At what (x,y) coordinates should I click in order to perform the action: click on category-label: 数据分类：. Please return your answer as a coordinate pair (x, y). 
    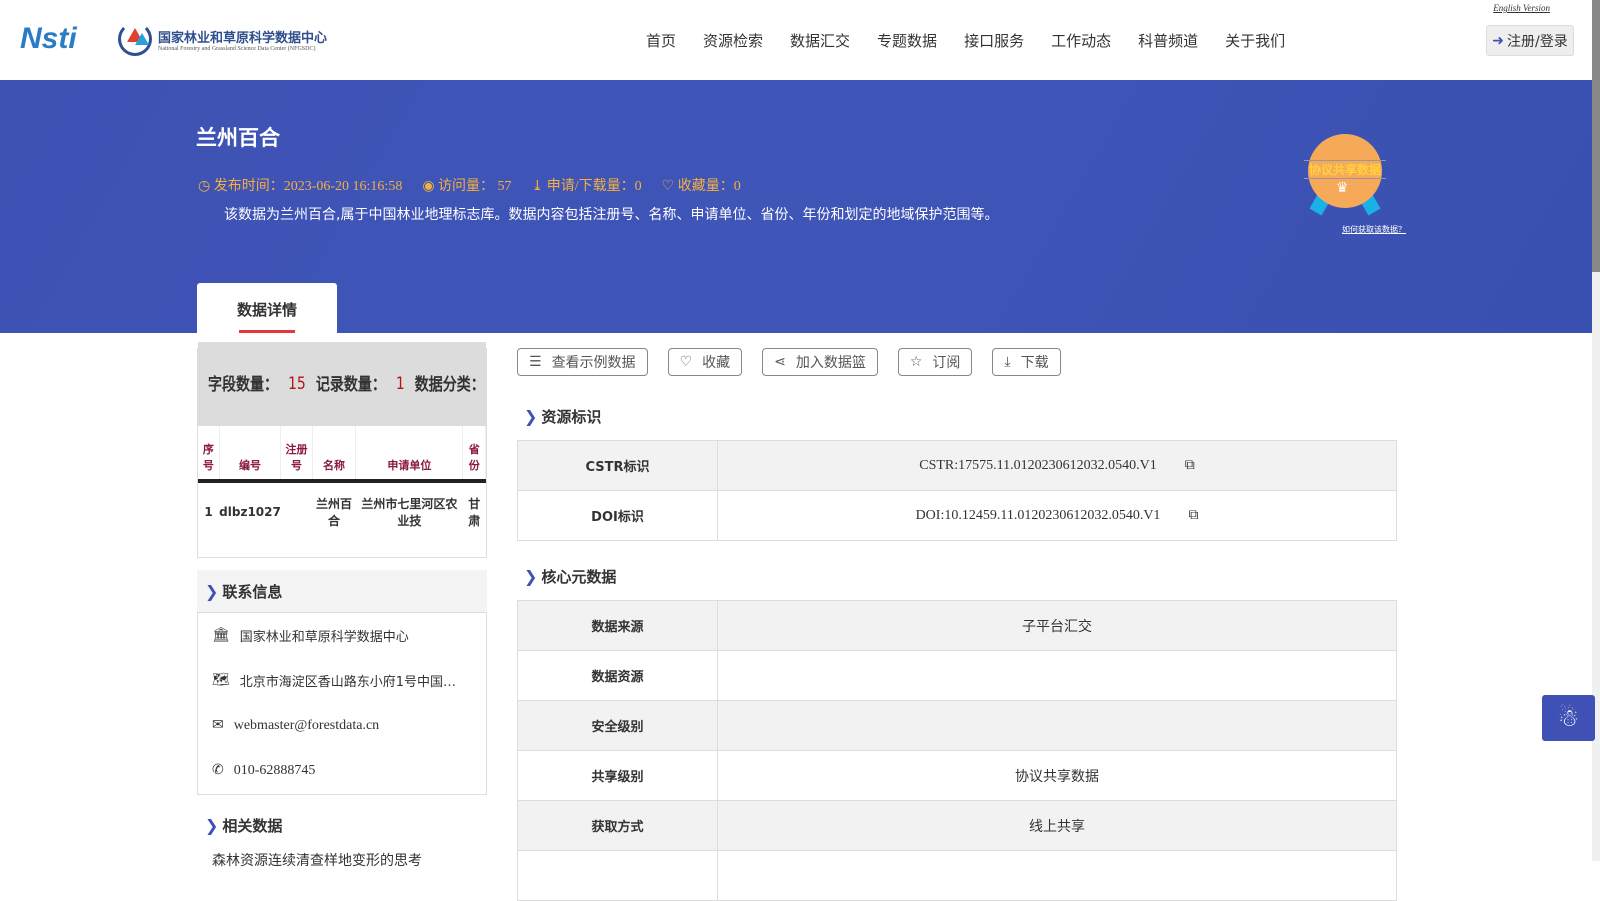
    Looking at the image, I should click on (449, 385).